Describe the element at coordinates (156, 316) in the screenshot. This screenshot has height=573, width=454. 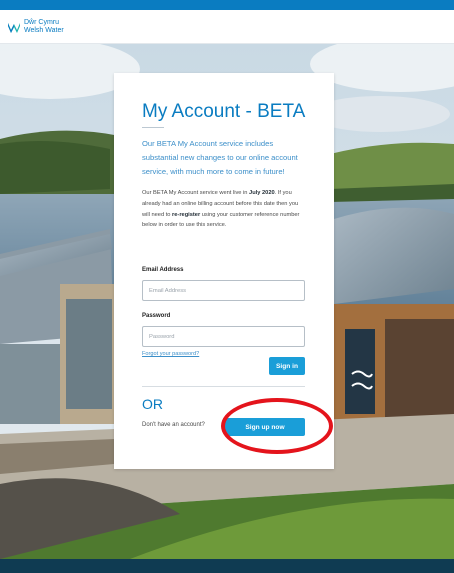
I see `password-label: Password` at that location.